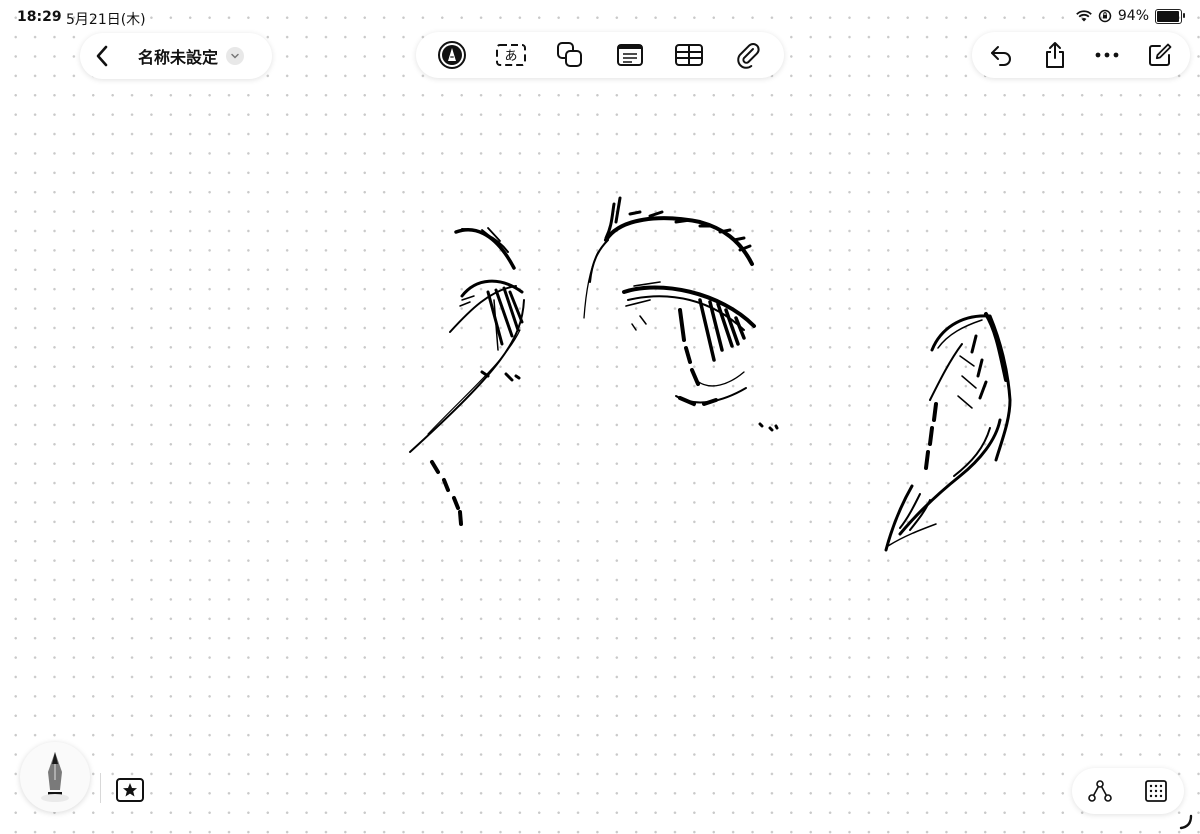  I want to click on attachment-icon, so click(748, 56).